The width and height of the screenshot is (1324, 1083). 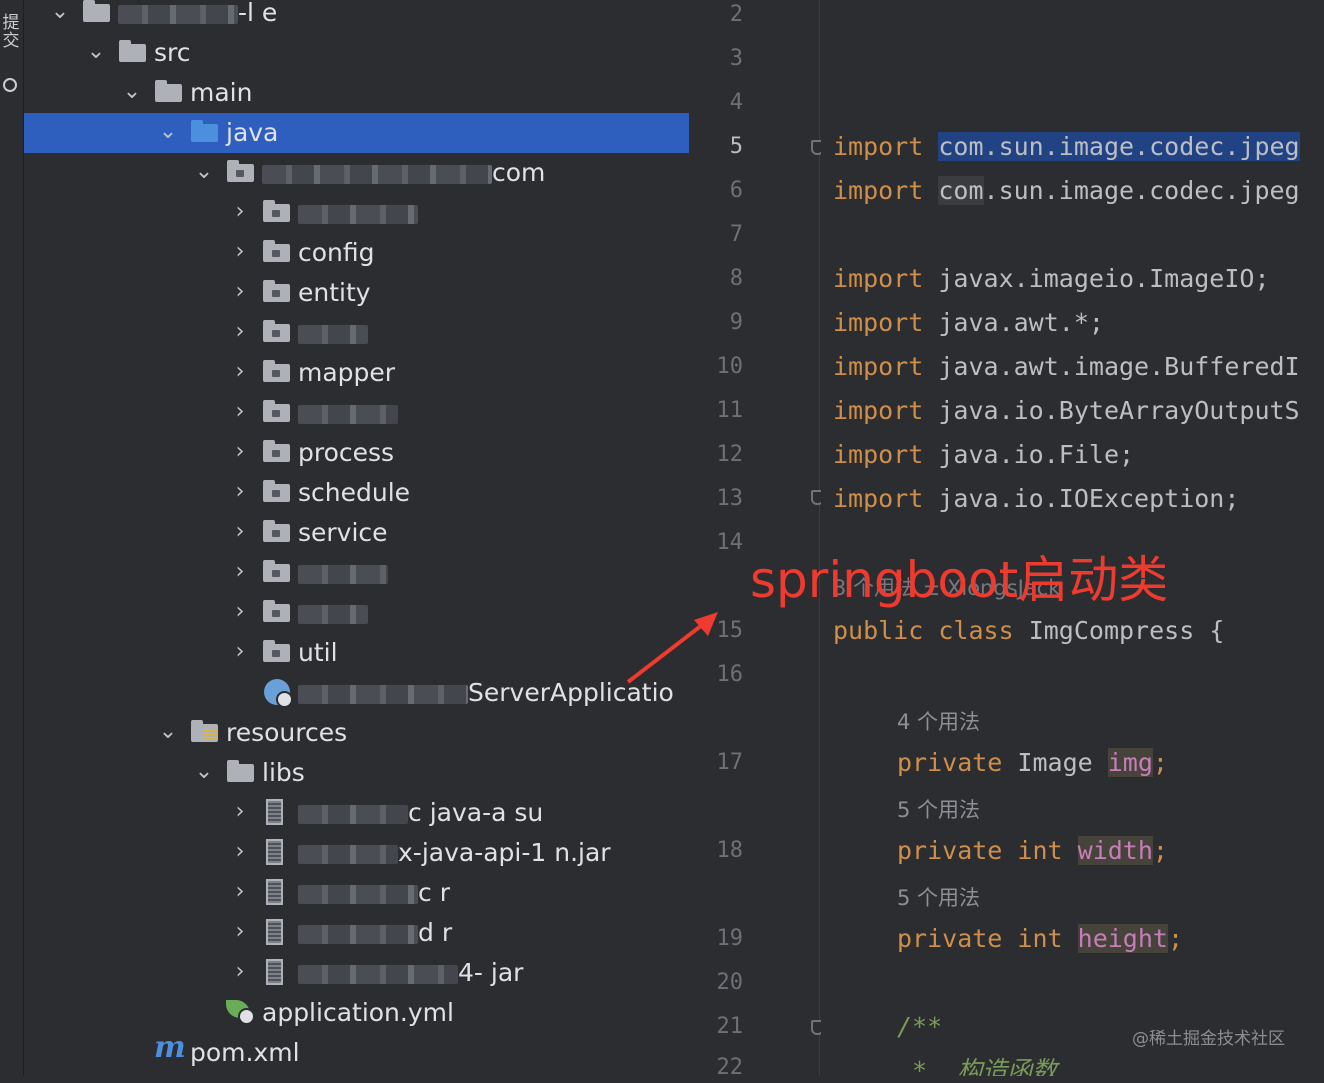 I want to click on tree-row-jar-4: › d r, so click(x=356, y=933).